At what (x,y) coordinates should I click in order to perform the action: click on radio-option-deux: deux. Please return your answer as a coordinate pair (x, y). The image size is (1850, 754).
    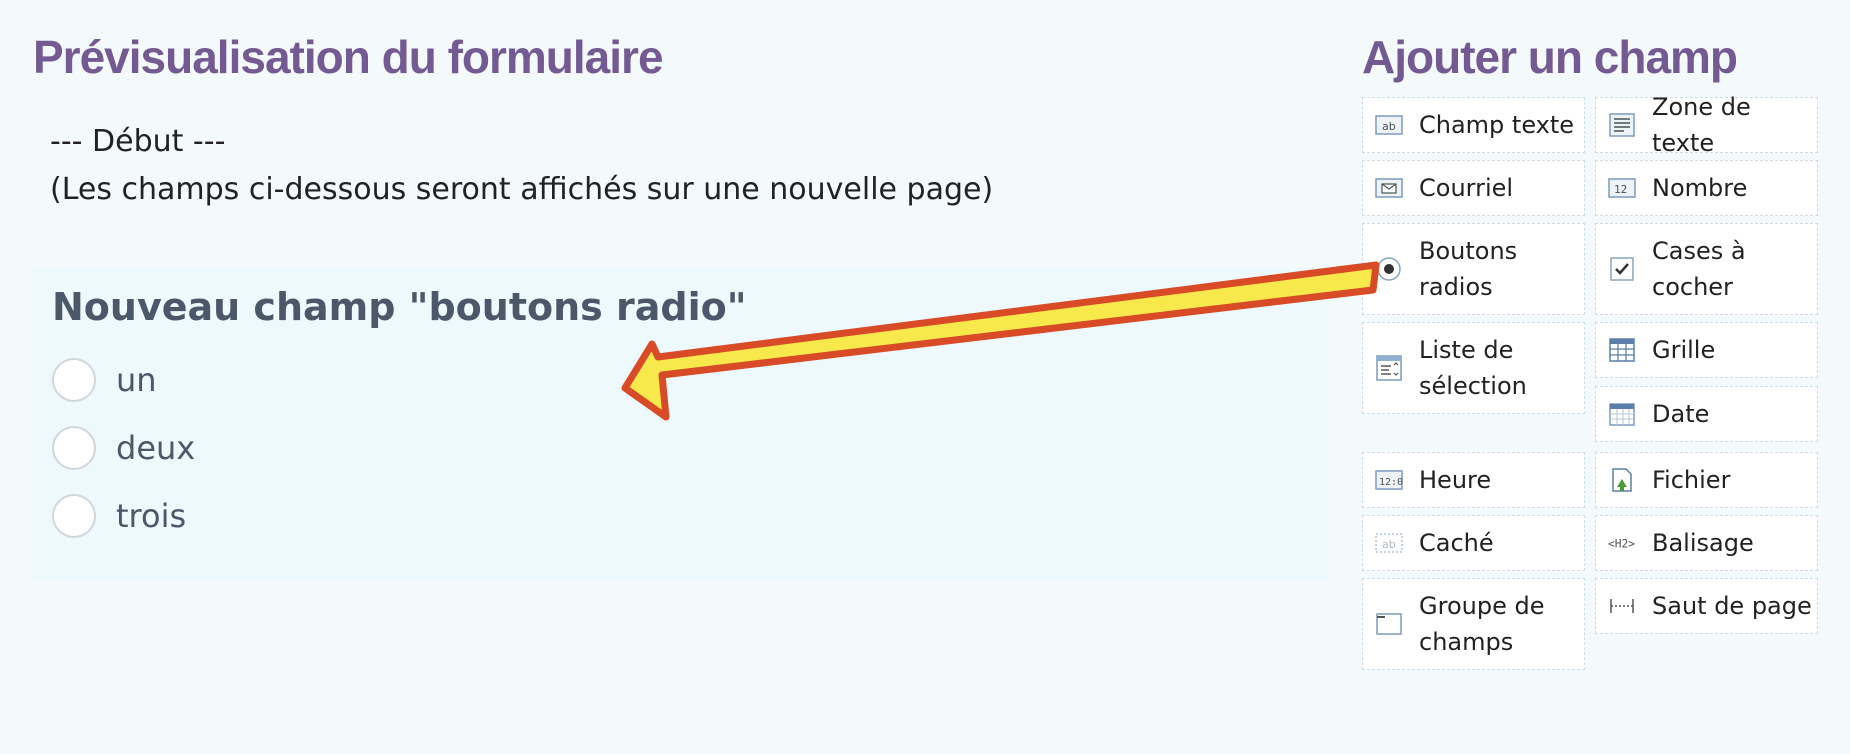
    Looking at the image, I should click on (123, 448).